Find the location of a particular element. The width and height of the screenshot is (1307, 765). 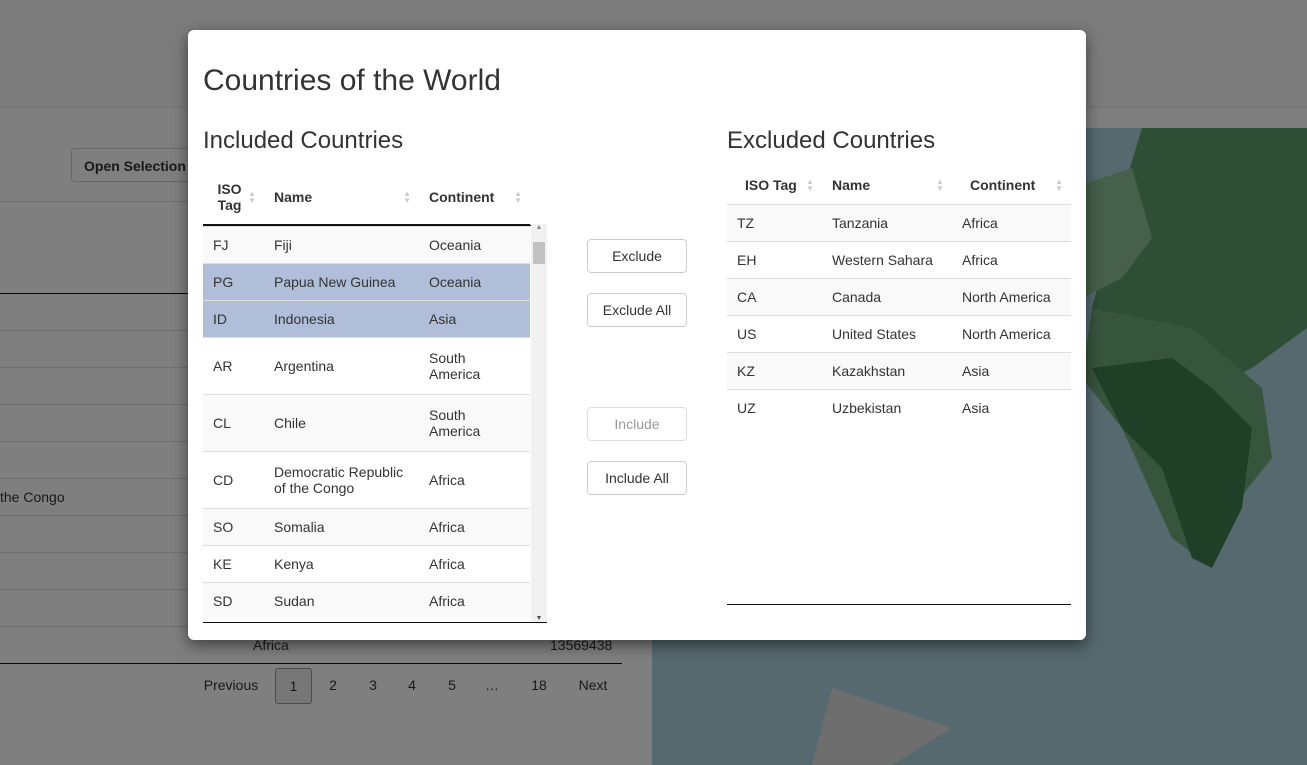

table-row: AR Argentina South America is located at coordinates (366, 365).